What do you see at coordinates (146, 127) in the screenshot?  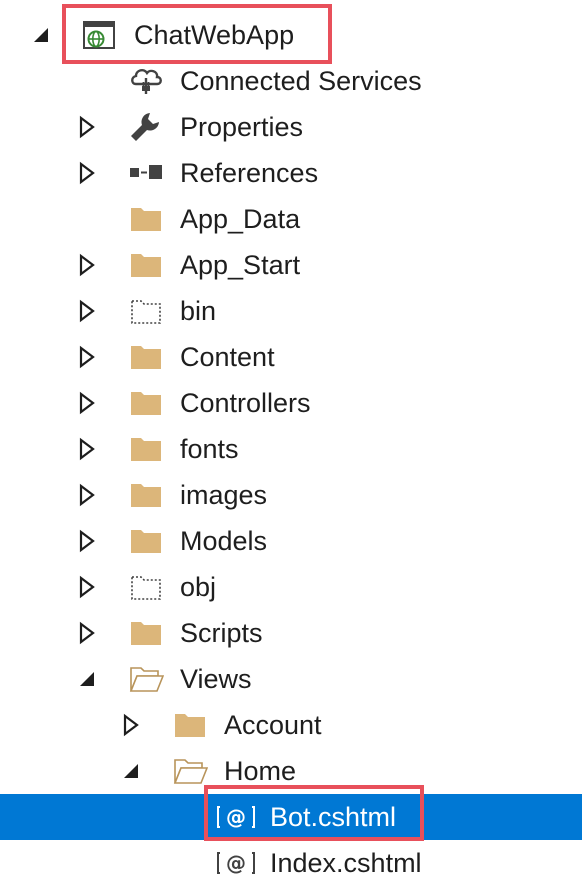 I see `wrench-icon` at bounding box center [146, 127].